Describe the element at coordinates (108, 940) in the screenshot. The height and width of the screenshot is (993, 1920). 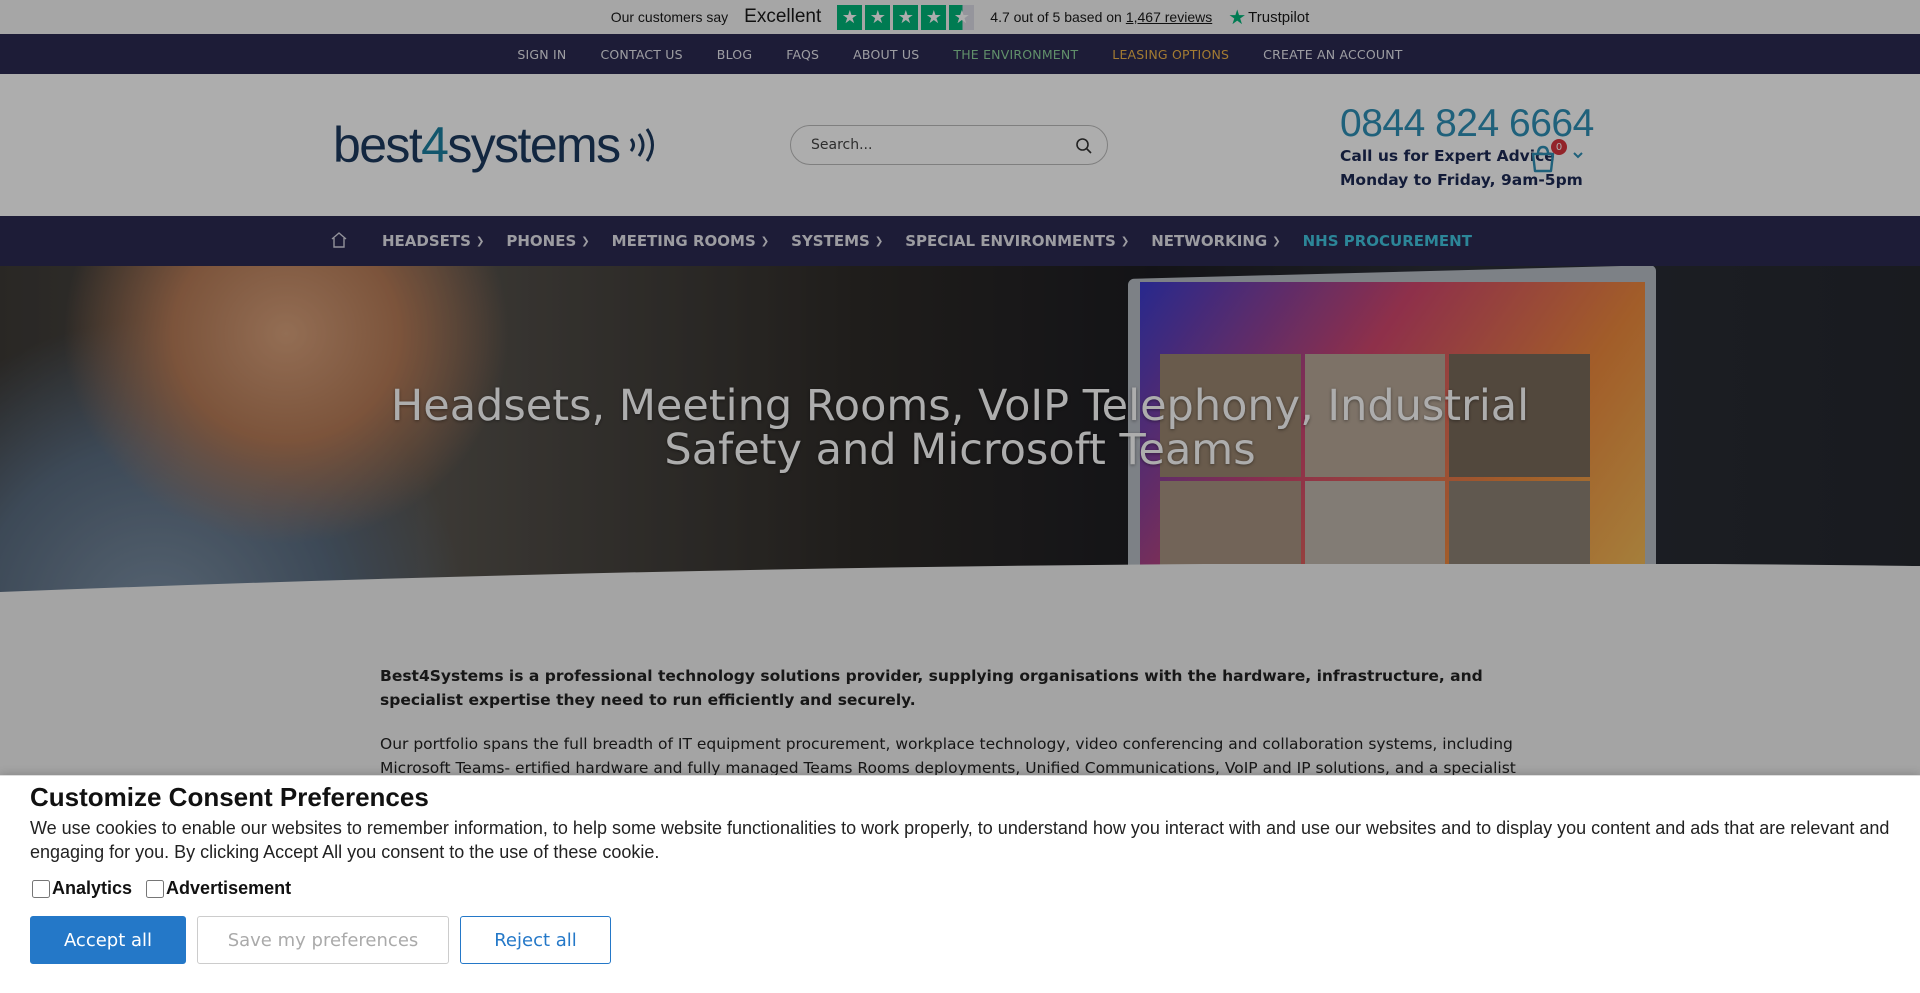
I see `accept-all-button: Accept all` at that location.